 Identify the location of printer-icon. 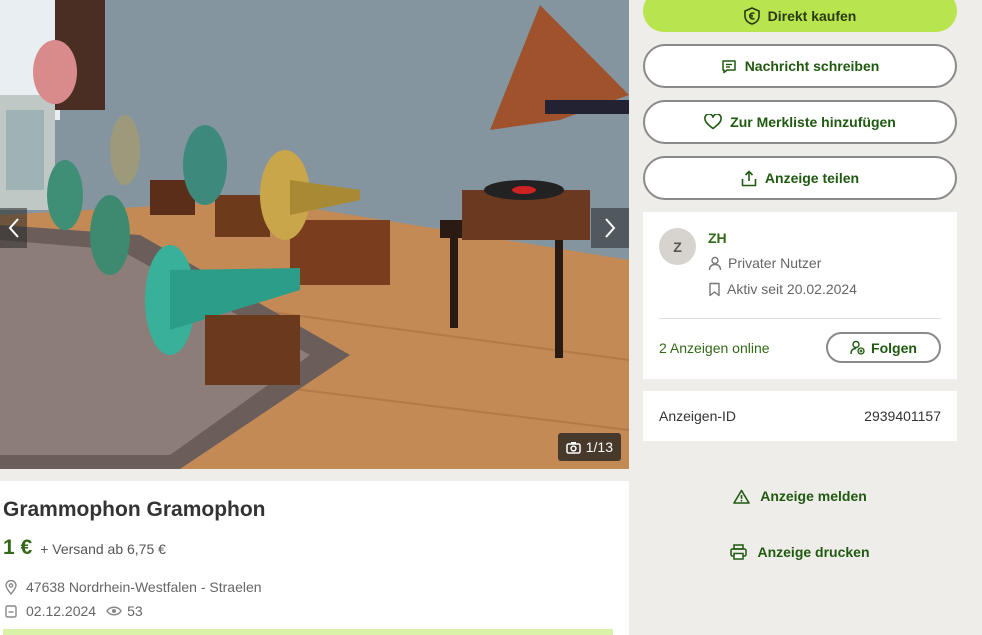
(739, 552).